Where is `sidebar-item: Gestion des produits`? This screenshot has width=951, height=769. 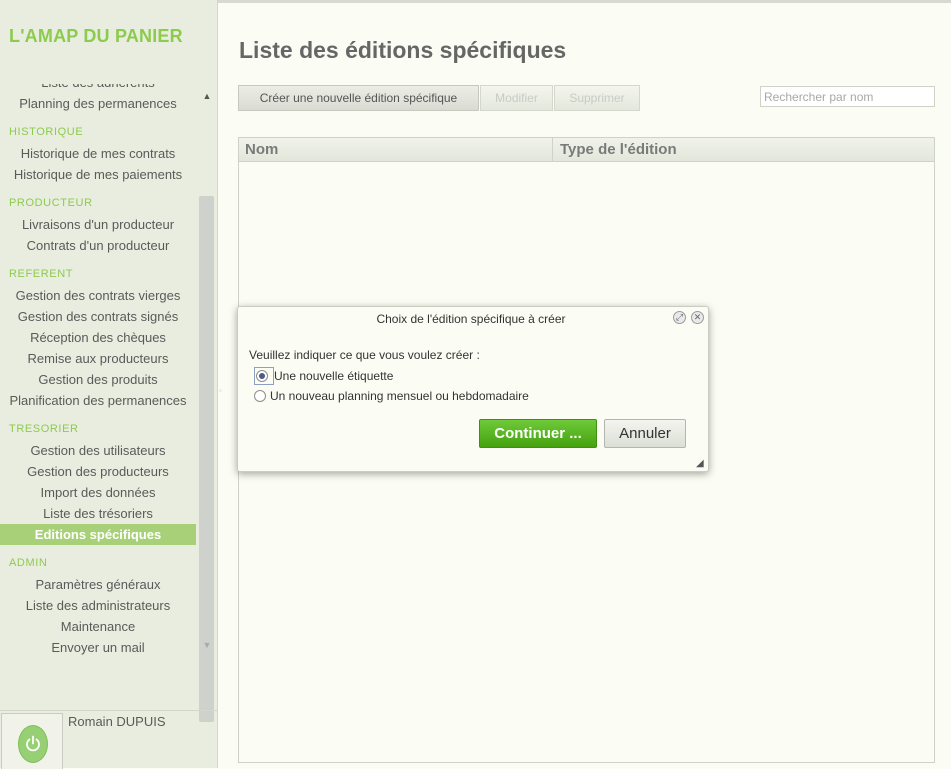
sidebar-item: Gestion des produits is located at coordinates (98, 379).